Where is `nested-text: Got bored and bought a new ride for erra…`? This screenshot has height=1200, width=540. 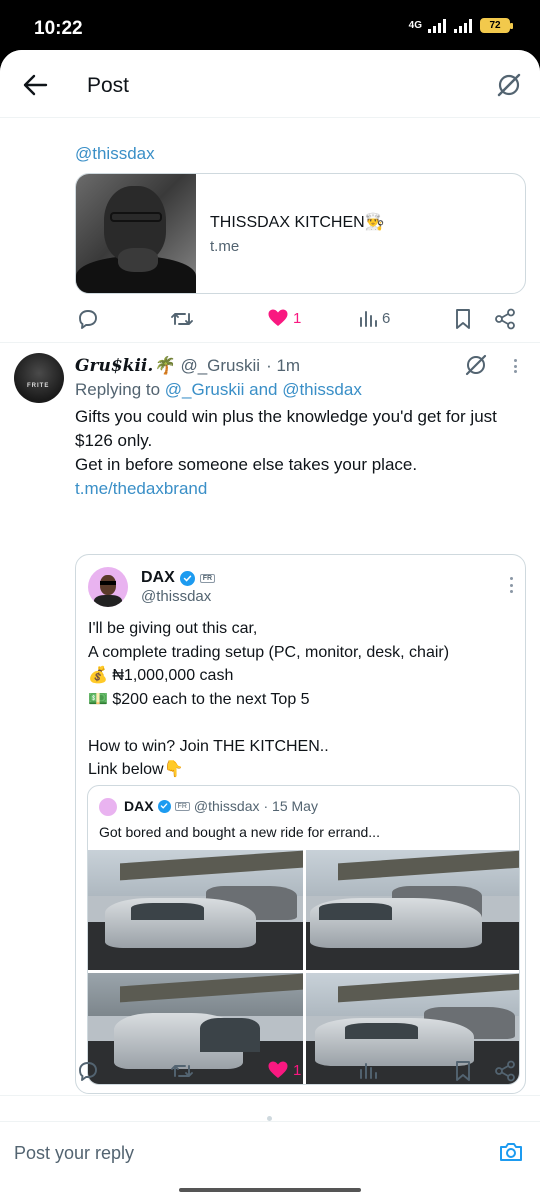
nested-text: Got bored and bought a new ride for erra… is located at coordinates (239, 832).